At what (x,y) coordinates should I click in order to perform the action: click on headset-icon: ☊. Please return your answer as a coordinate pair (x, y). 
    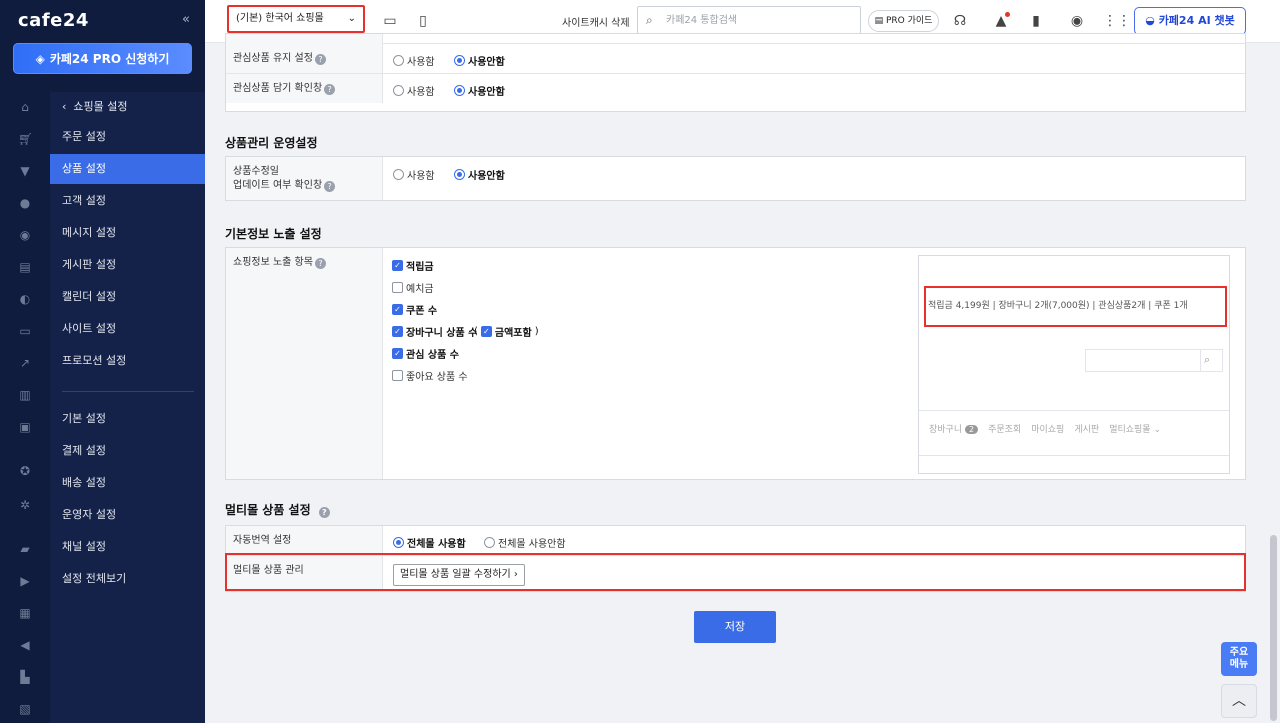
    Looking at the image, I should click on (960, 21).